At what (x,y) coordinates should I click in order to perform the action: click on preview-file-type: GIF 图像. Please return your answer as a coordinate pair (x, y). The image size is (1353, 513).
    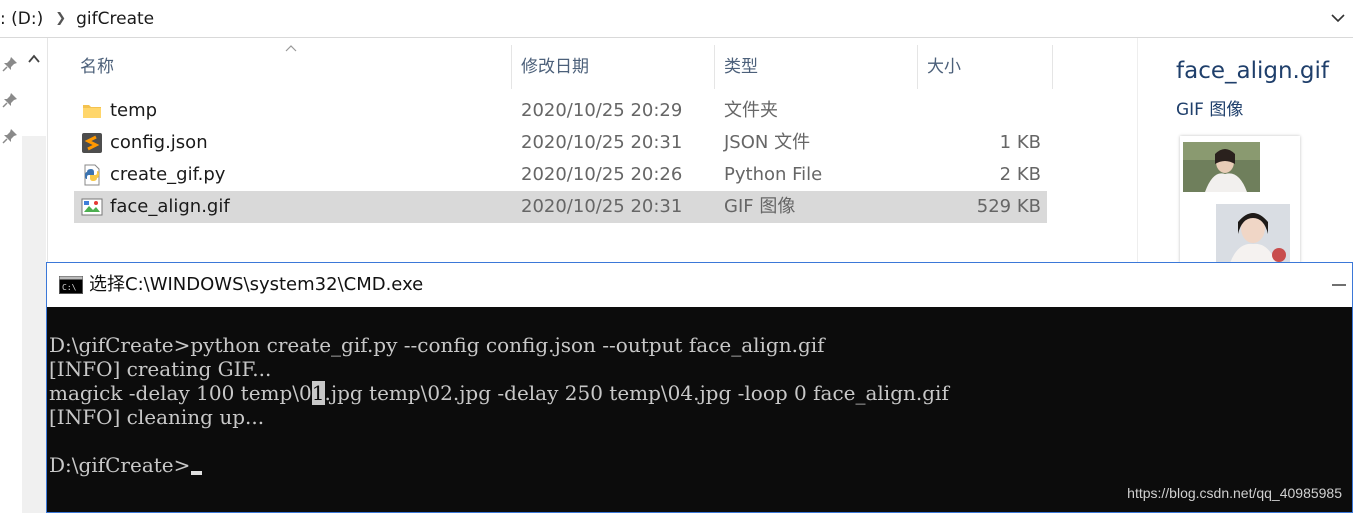
    Looking at the image, I should click on (1210, 110).